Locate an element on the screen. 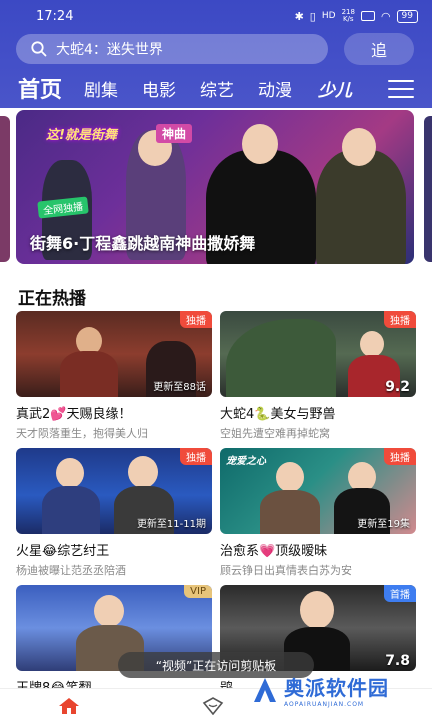  battery-level: 99 is located at coordinates (407, 15).